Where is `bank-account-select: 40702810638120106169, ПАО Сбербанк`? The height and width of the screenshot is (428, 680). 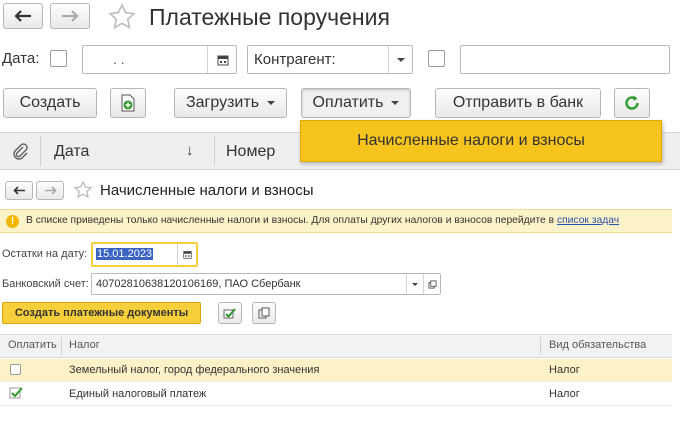
bank-account-select: 40702810638120106169, ПАО Сбербанк is located at coordinates (266, 284).